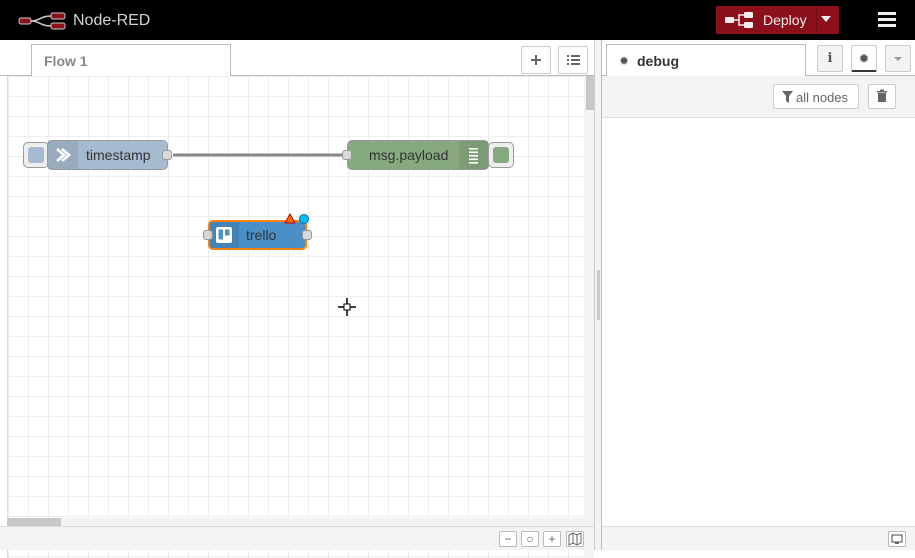 The width and height of the screenshot is (915, 558). I want to click on input-port, so click(347, 155).